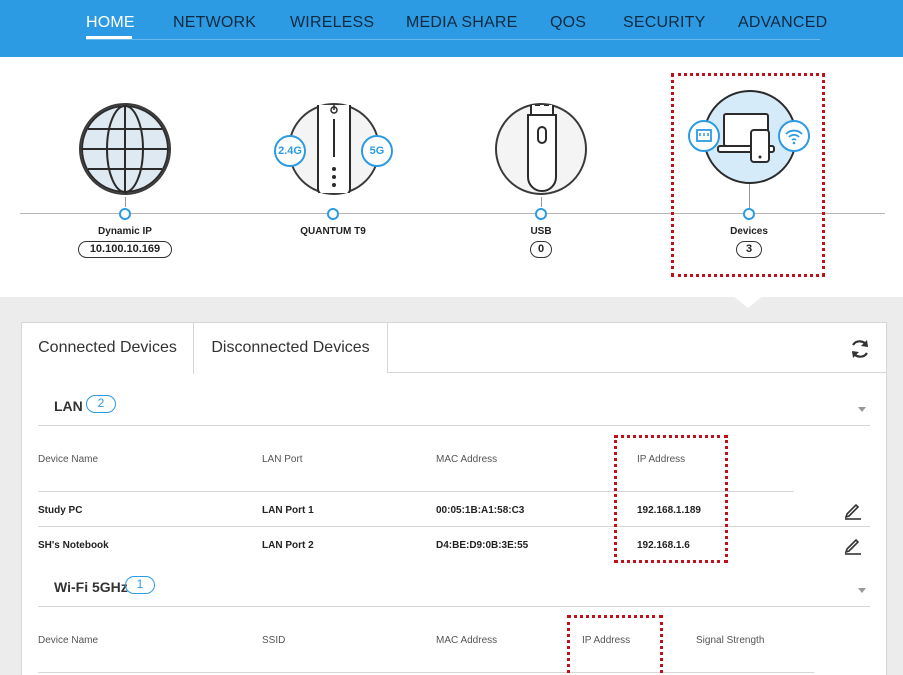  I want to click on internet-node, so click(125, 149).